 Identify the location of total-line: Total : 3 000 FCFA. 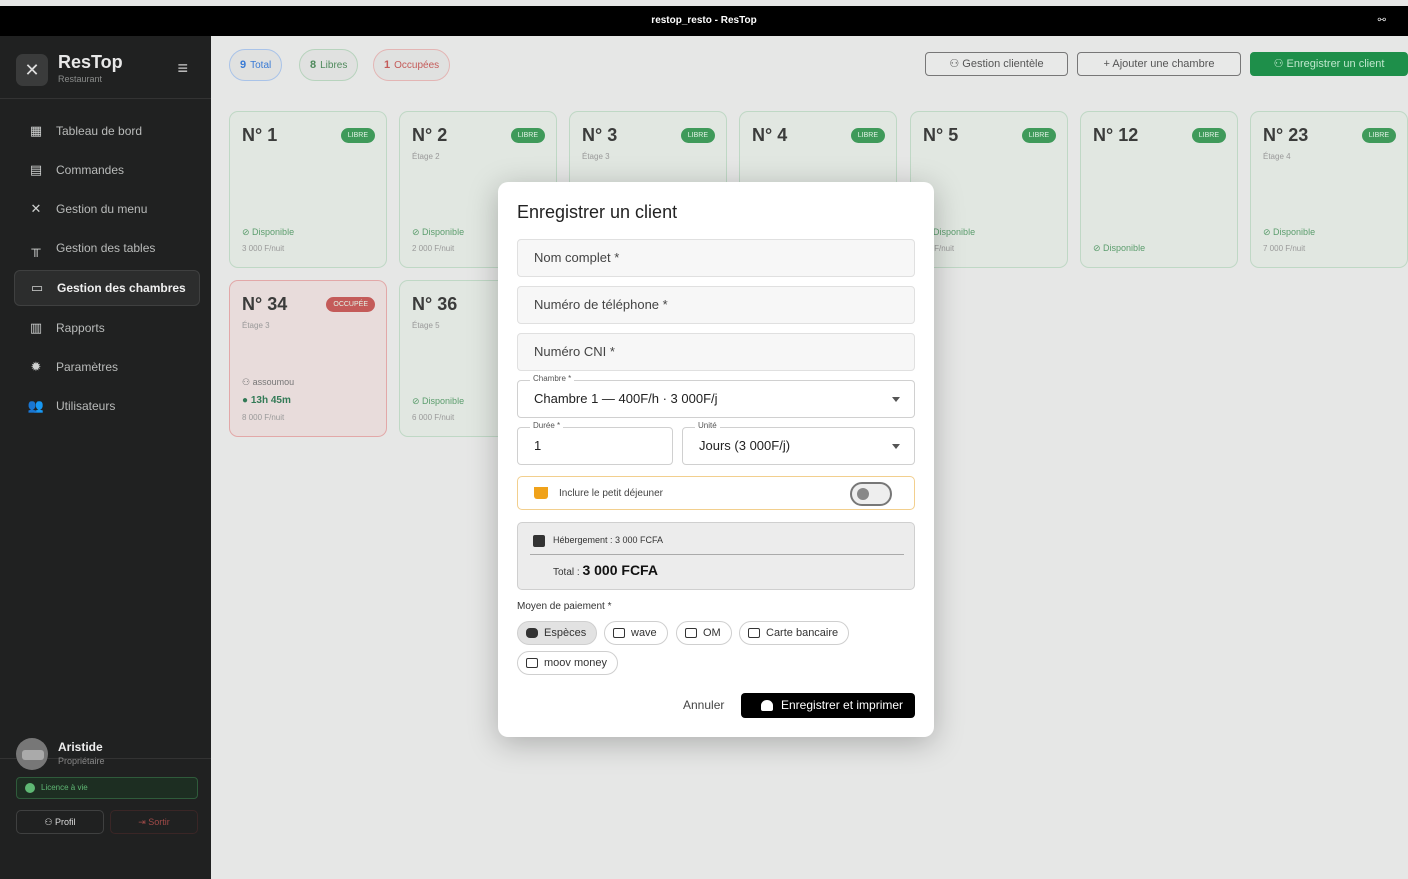
(605, 571).